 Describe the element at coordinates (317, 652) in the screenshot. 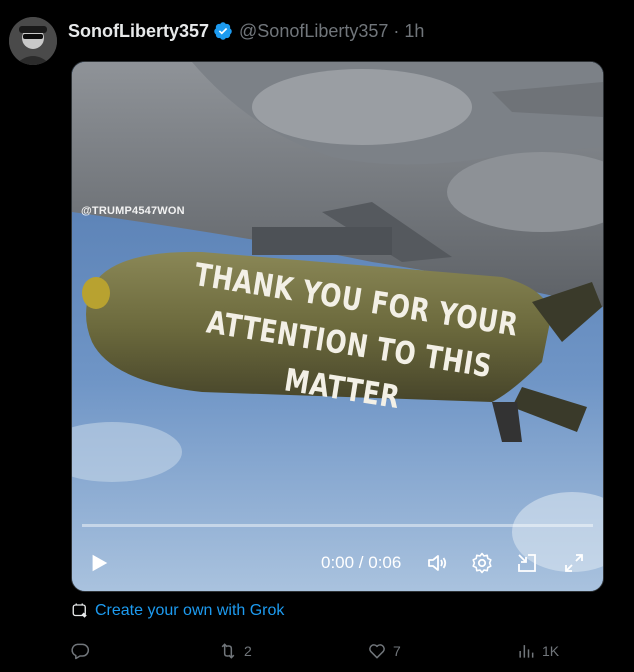

I see `tweet-action-bar: 2 7 1K` at that location.